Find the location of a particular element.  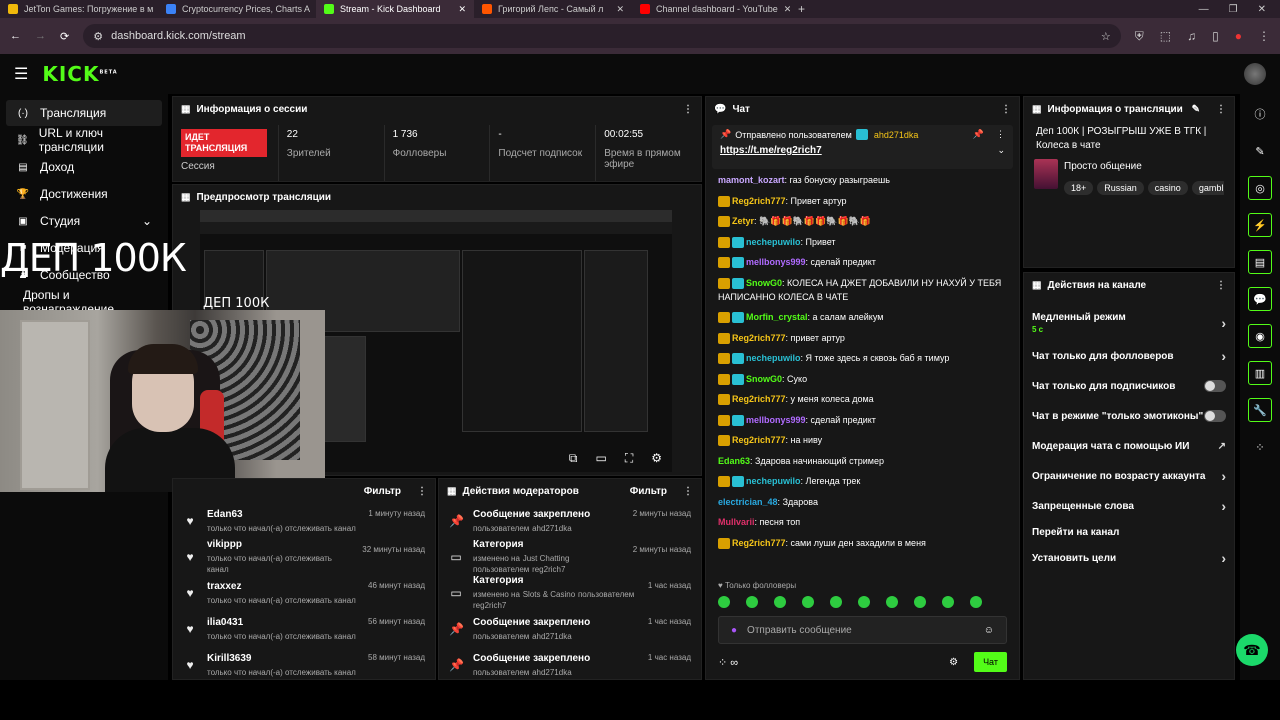

chat-username: electrician_48 is located at coordinates (748, 502).